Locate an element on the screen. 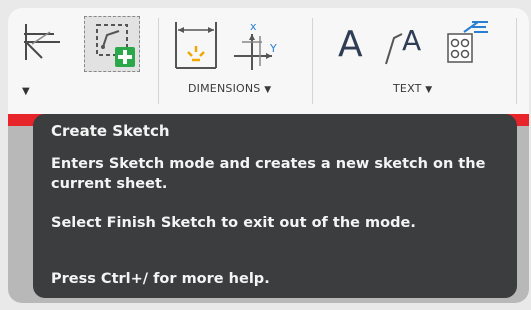  svg-text: Y is located at coordinates (273, 48).